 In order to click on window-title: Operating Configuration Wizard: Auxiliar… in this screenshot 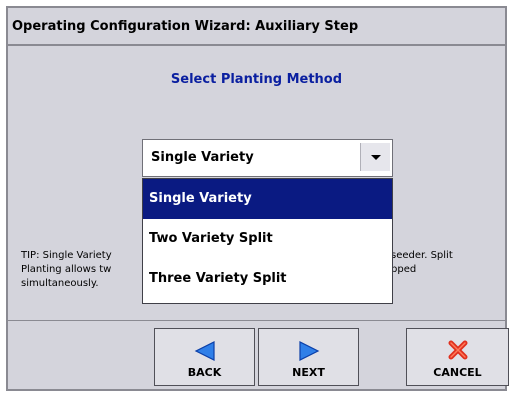, I will do `click(185, 26)`.